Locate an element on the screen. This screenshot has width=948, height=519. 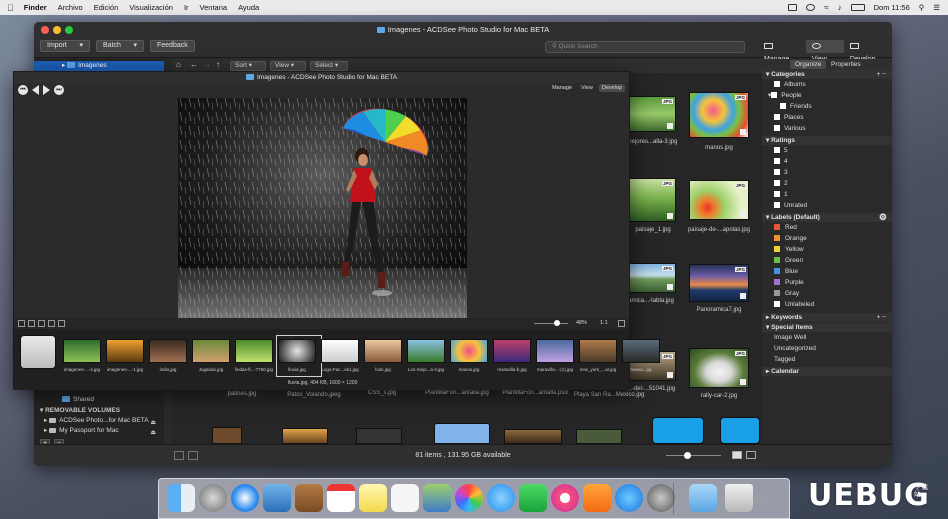
preview-icon is located at coordinates (277, 498).